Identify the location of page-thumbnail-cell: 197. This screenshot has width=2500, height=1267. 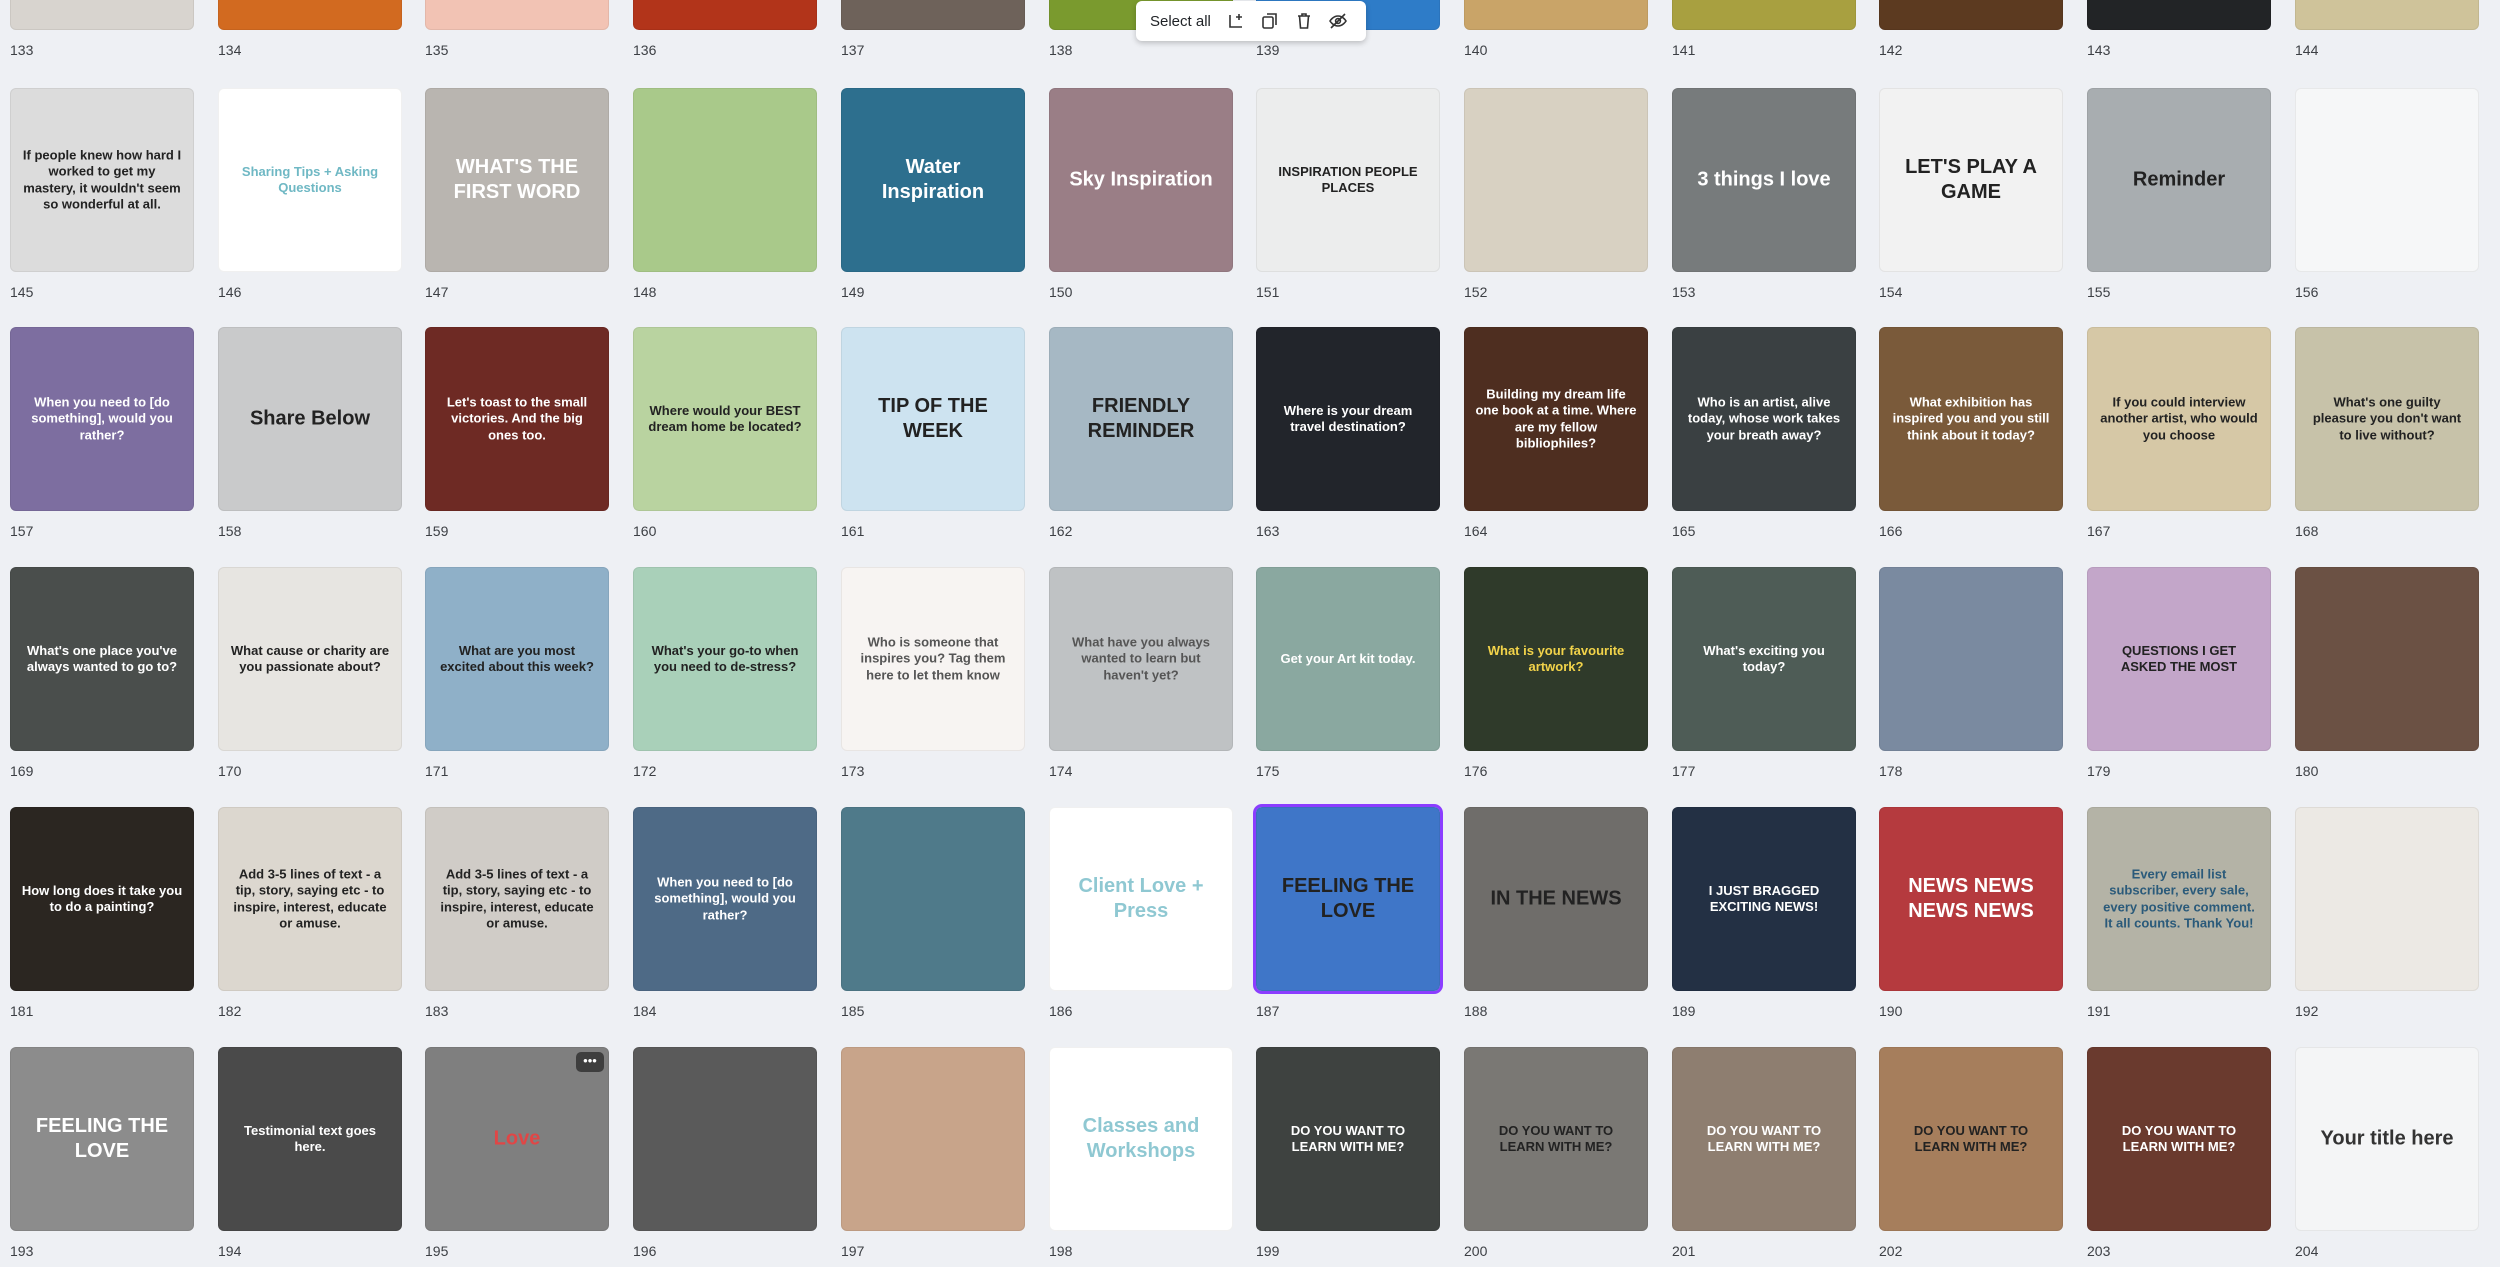
(933, 1157).